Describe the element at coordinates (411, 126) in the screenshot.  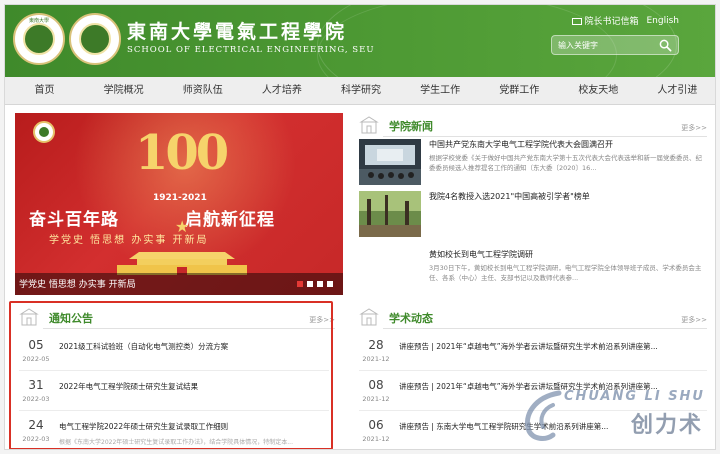
I see `news-section-title: 学院新闻` at that location.